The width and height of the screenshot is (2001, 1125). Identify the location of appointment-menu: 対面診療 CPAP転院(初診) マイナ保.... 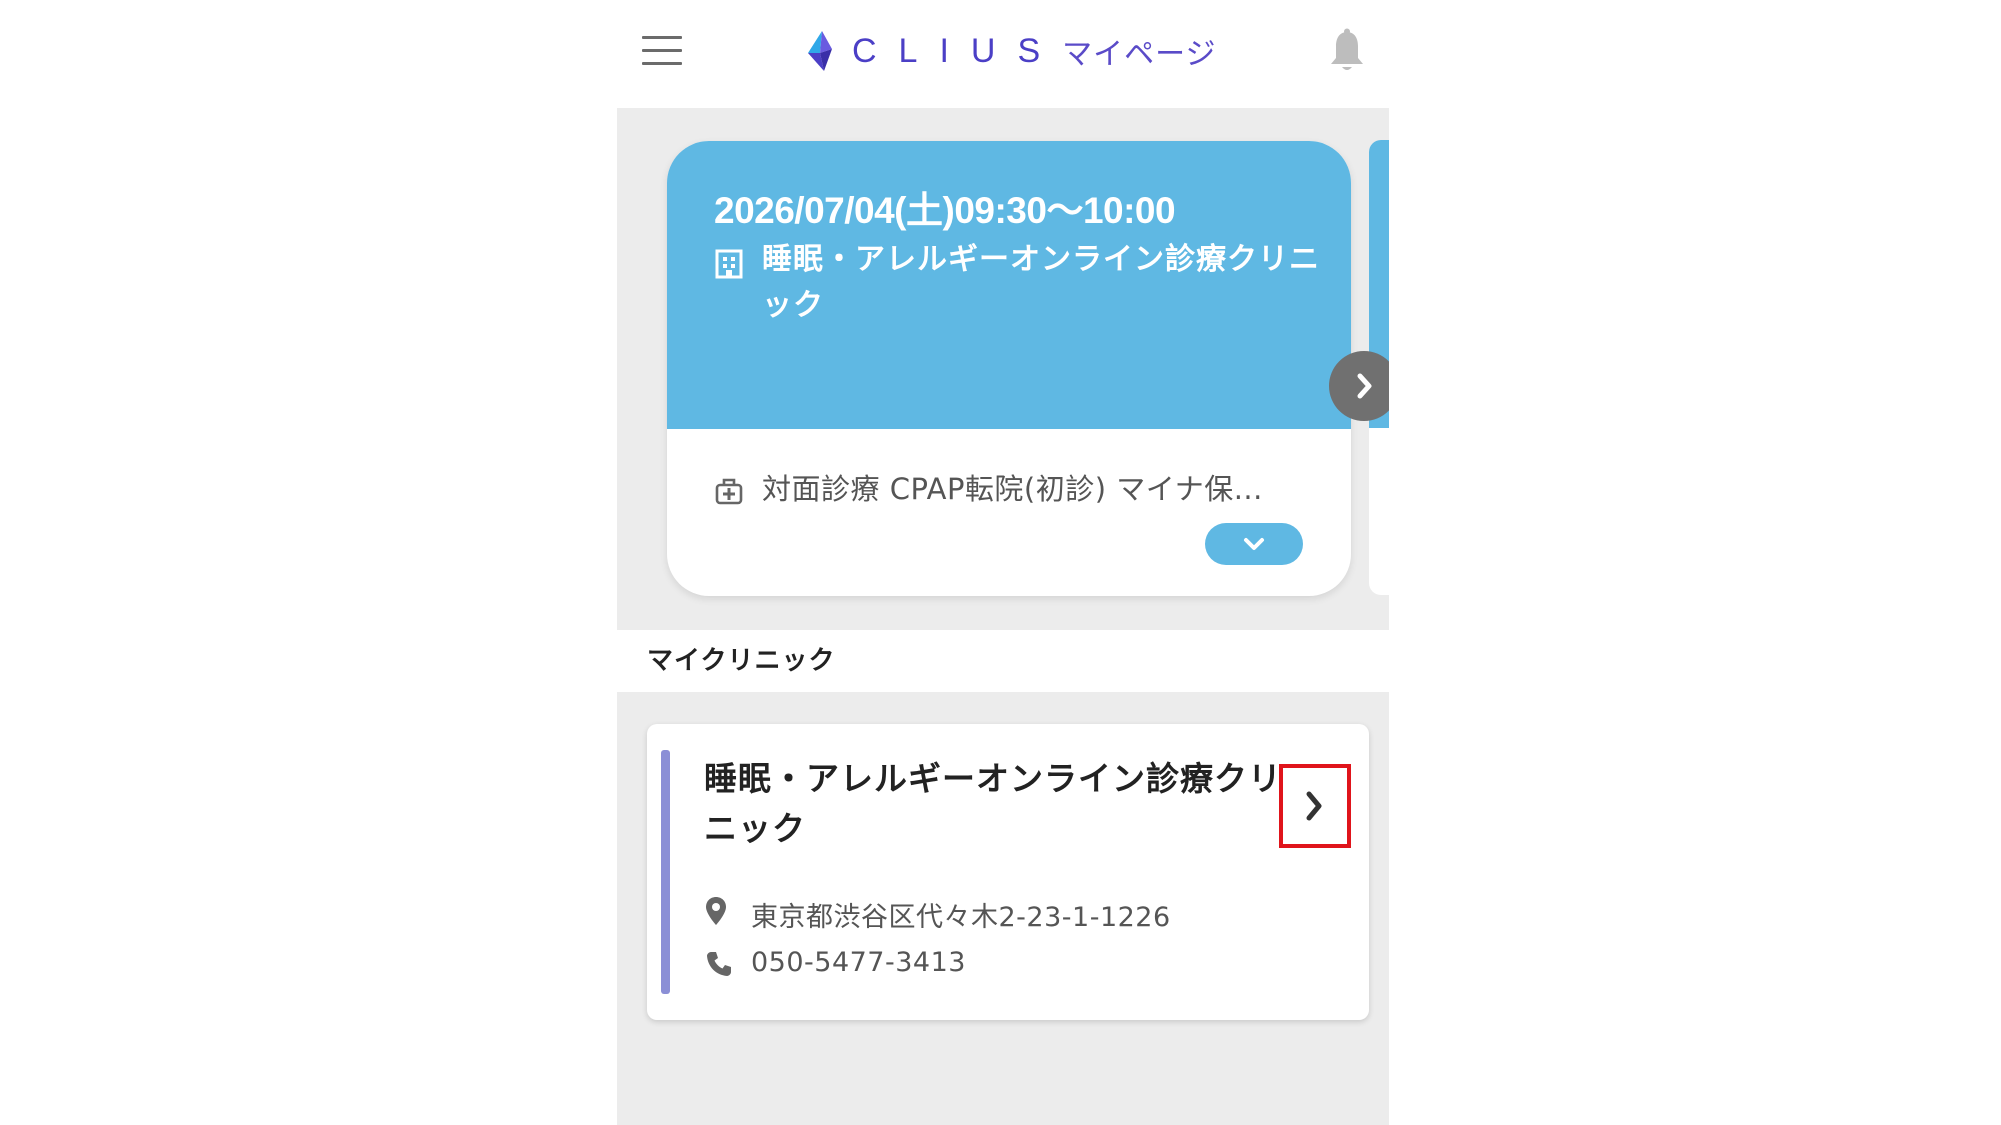
(1012, 489).